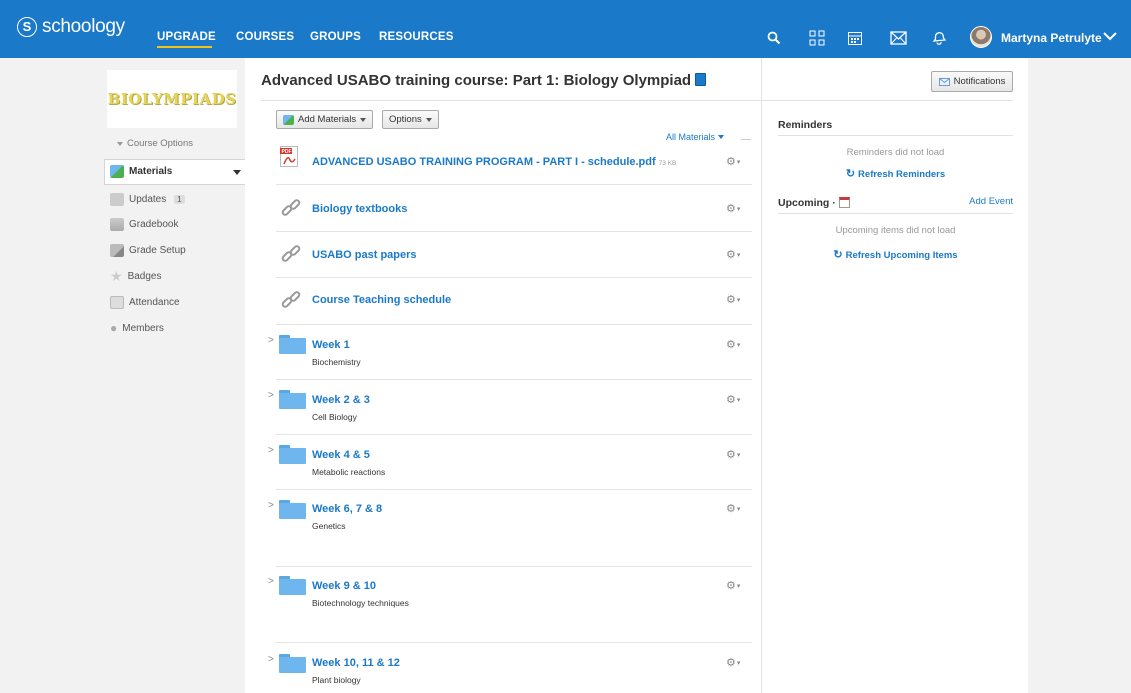 This screenshot has width=1131, height=693. What do you see at coordinates (179, 199) in the screenshot?
I see `updates-count-badge: 1` at bounding box center [179, 199].